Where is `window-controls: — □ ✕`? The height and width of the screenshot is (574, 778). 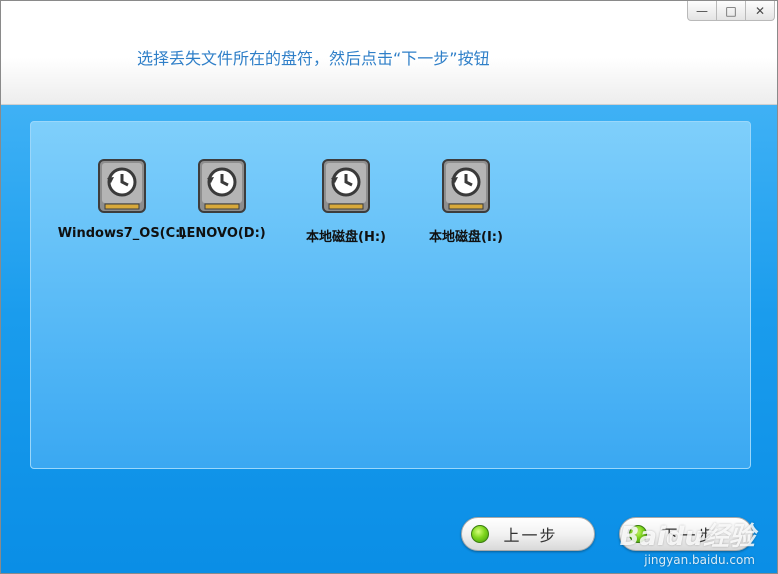 window-controls: — □ ✕ is located at coordinates (731, 11).